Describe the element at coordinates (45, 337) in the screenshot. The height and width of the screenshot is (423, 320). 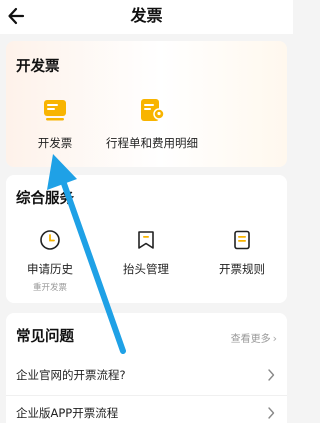
I see `faq-section-title: 常见问题` at that location.